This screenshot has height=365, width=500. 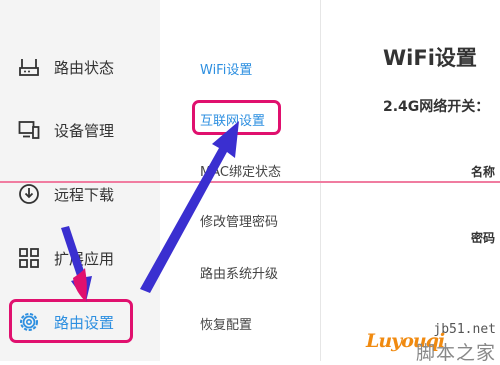 I want to click on sidebar-item-router-settings: 路由设置, so click(x=80, y=322).